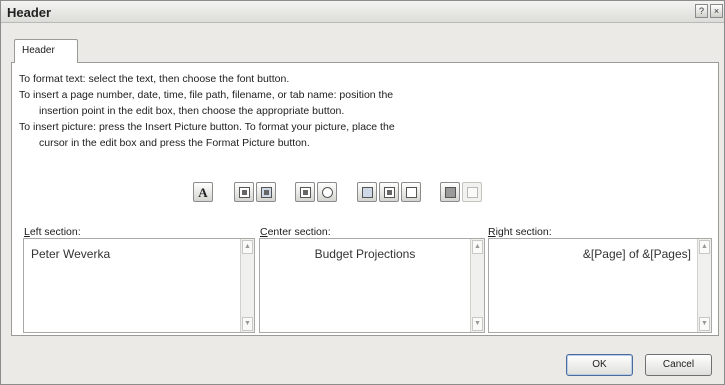 This screenshot has width=725, height=385. I want to click on format-text-icon: A, so click(203, 192).